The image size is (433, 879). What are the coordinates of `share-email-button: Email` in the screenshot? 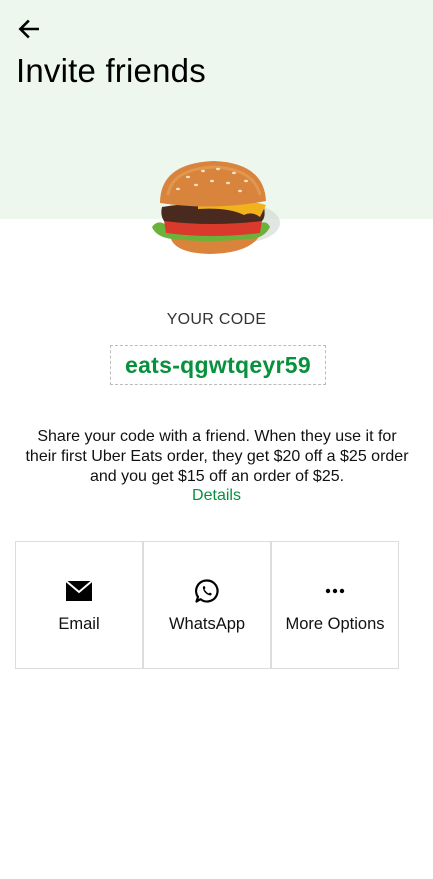 It's located at (79, 605).